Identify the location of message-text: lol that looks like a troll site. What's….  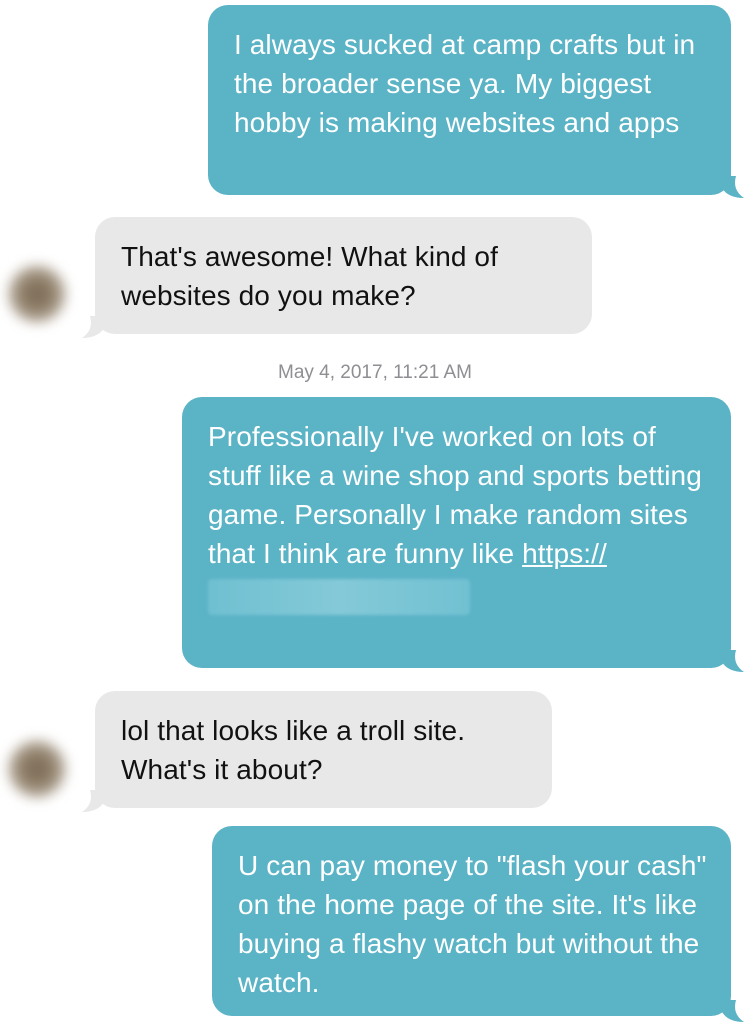
(293, 750).